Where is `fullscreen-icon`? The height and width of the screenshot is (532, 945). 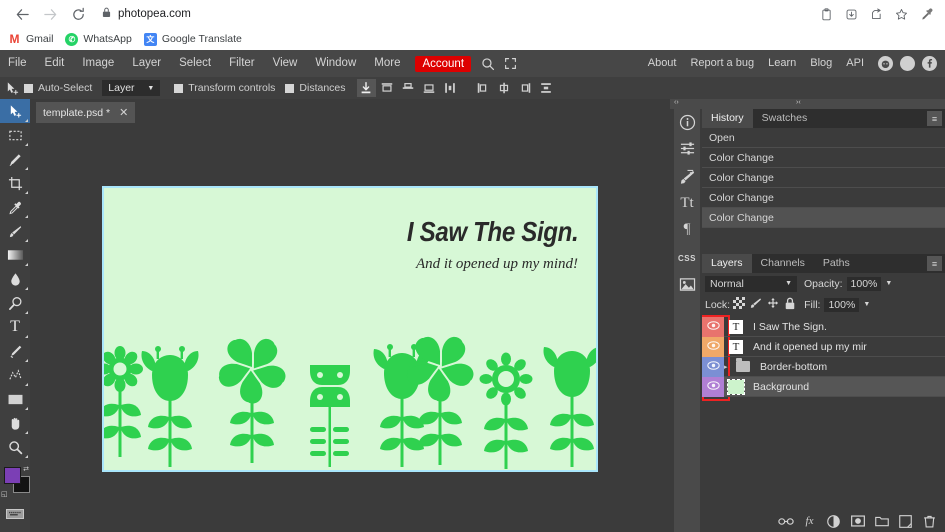
fullscreen-icon is located at coordinates (510, 63).